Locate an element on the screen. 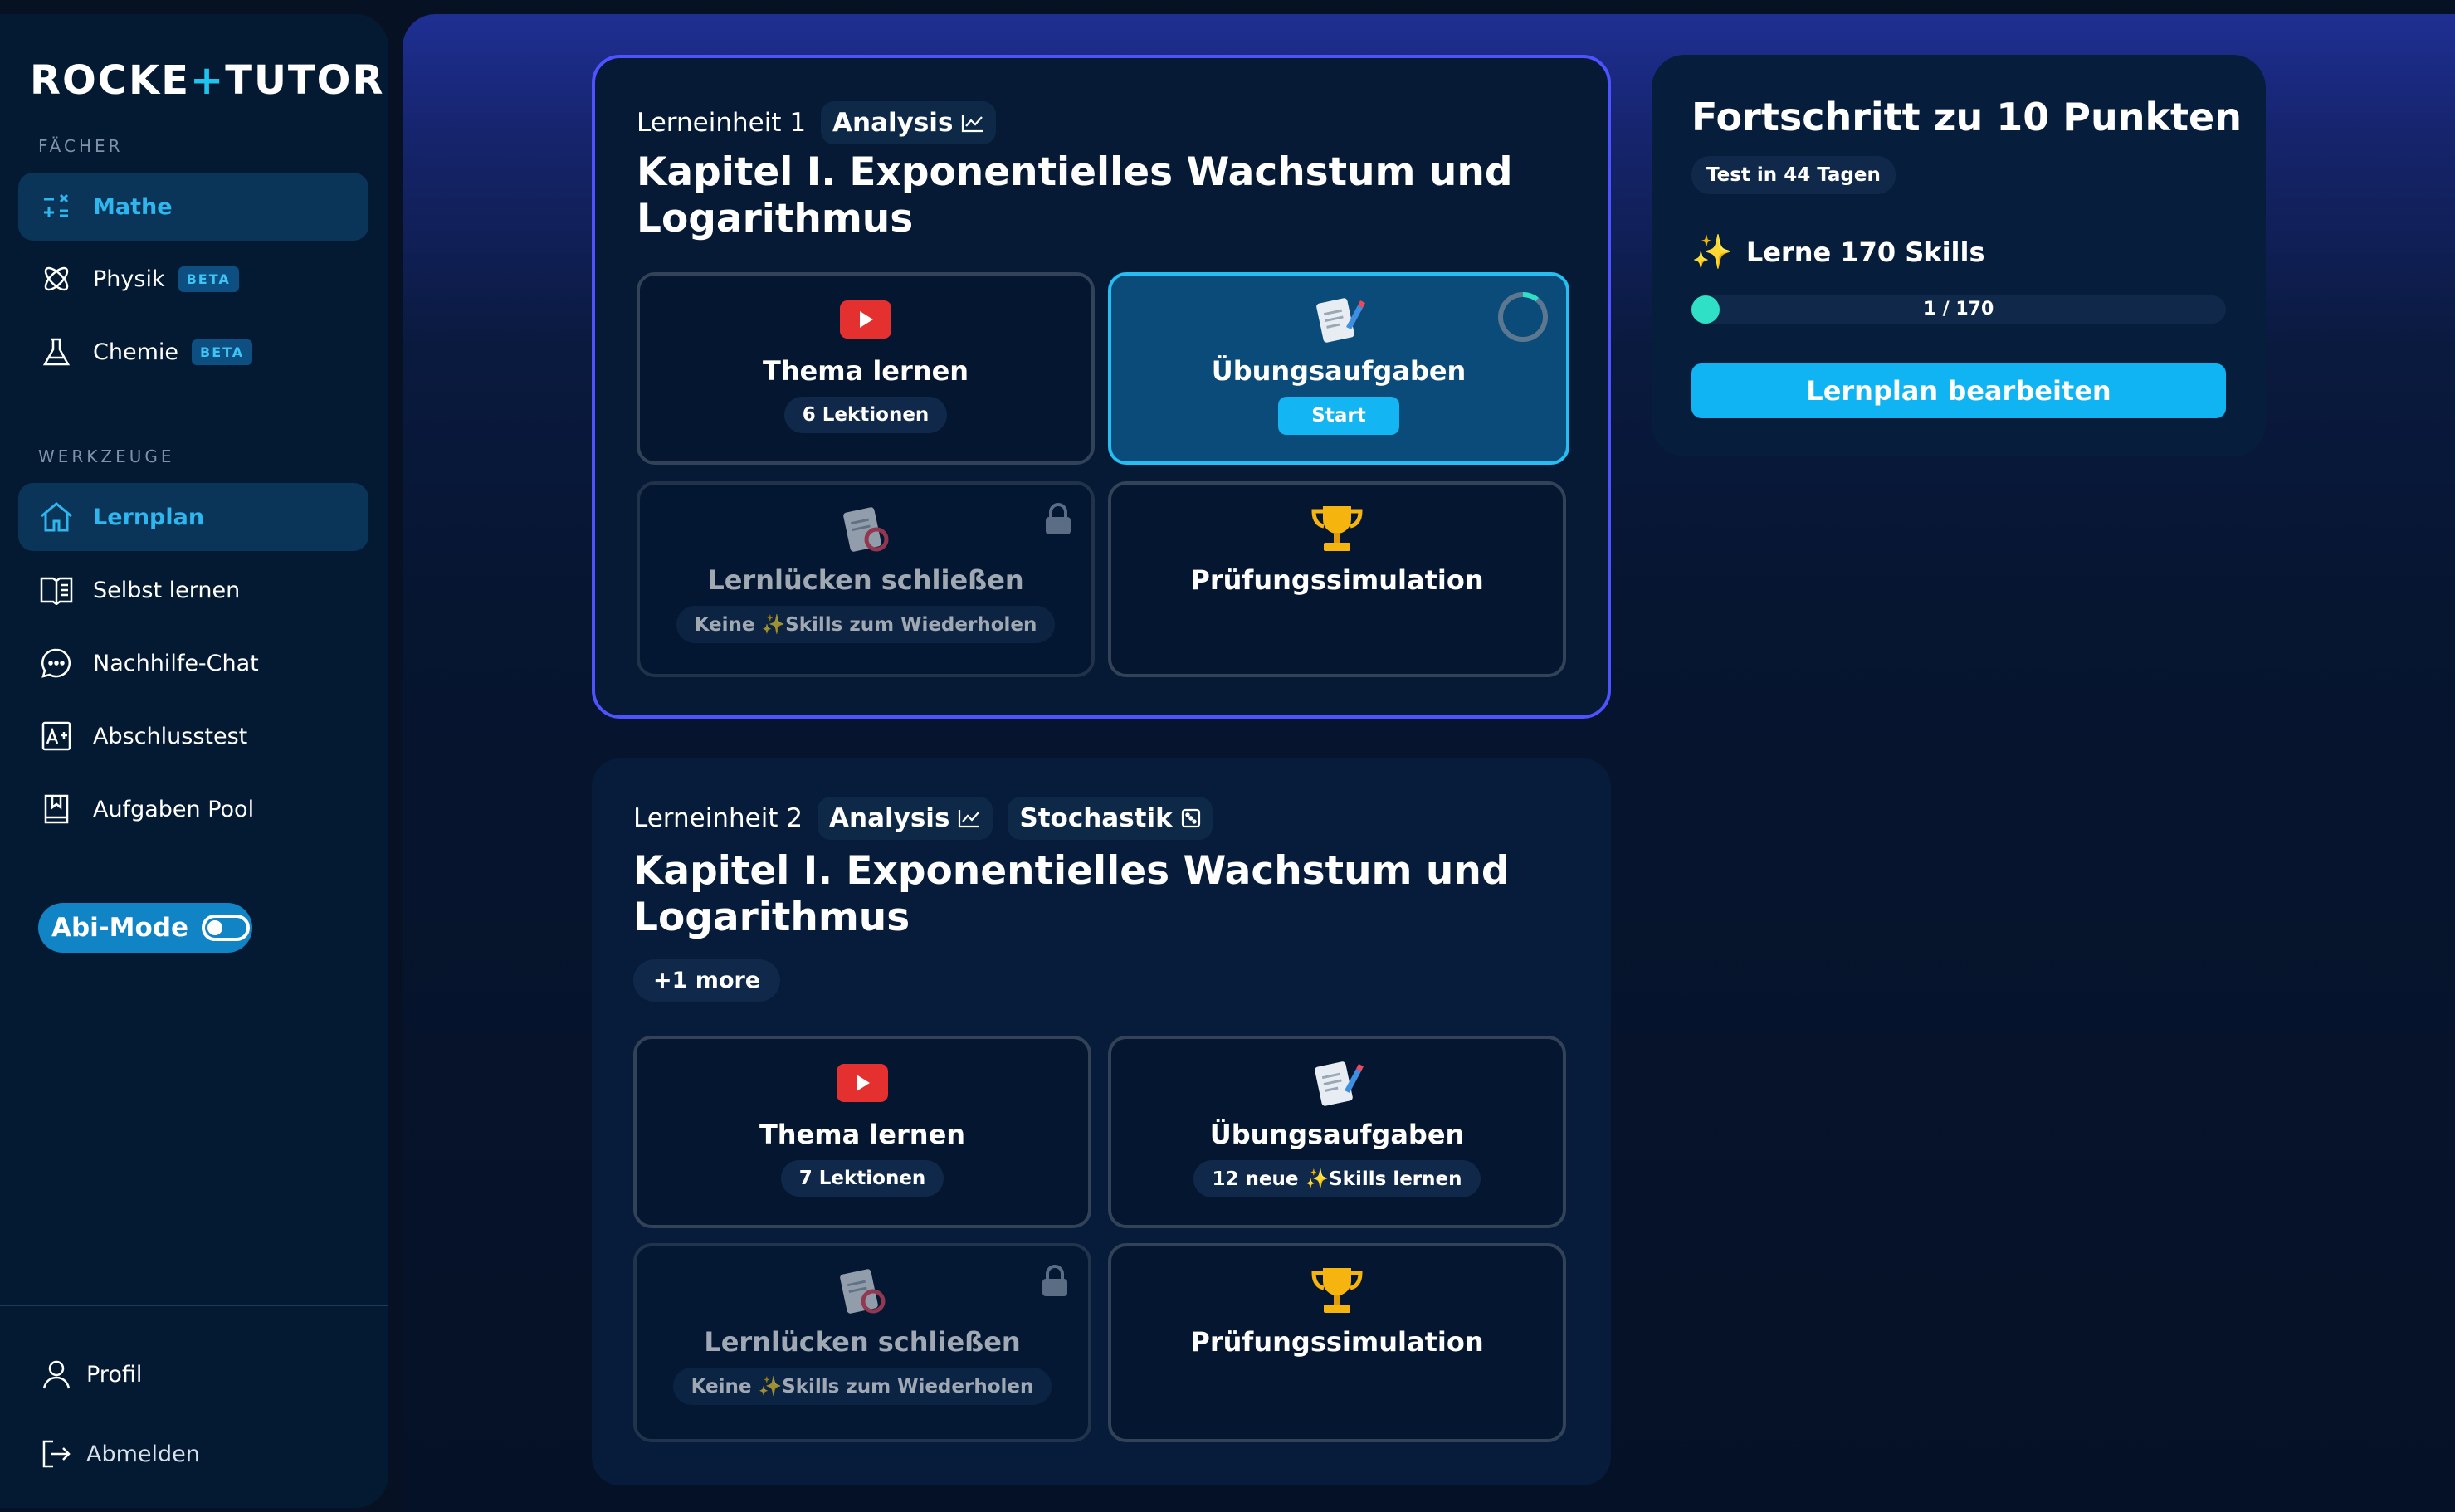  dice-icon is located at coordinates (1191, 818).